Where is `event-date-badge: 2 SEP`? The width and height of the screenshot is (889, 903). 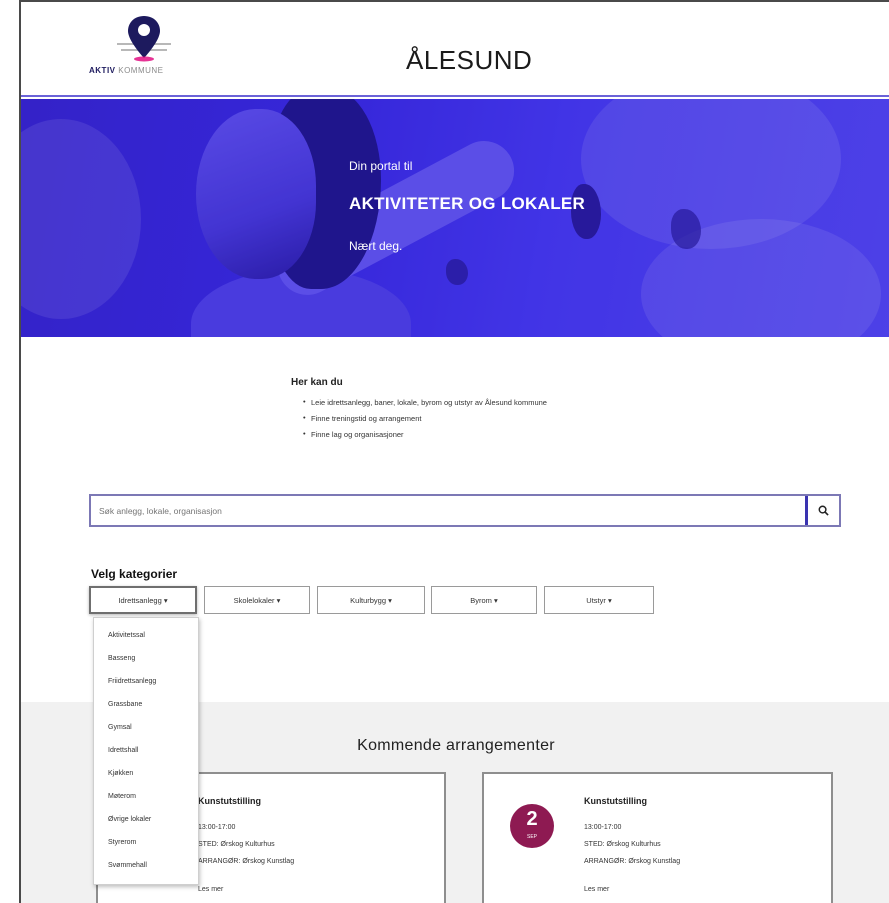
event-date-badge: 2 SEP is located at coordinates (532, 826).